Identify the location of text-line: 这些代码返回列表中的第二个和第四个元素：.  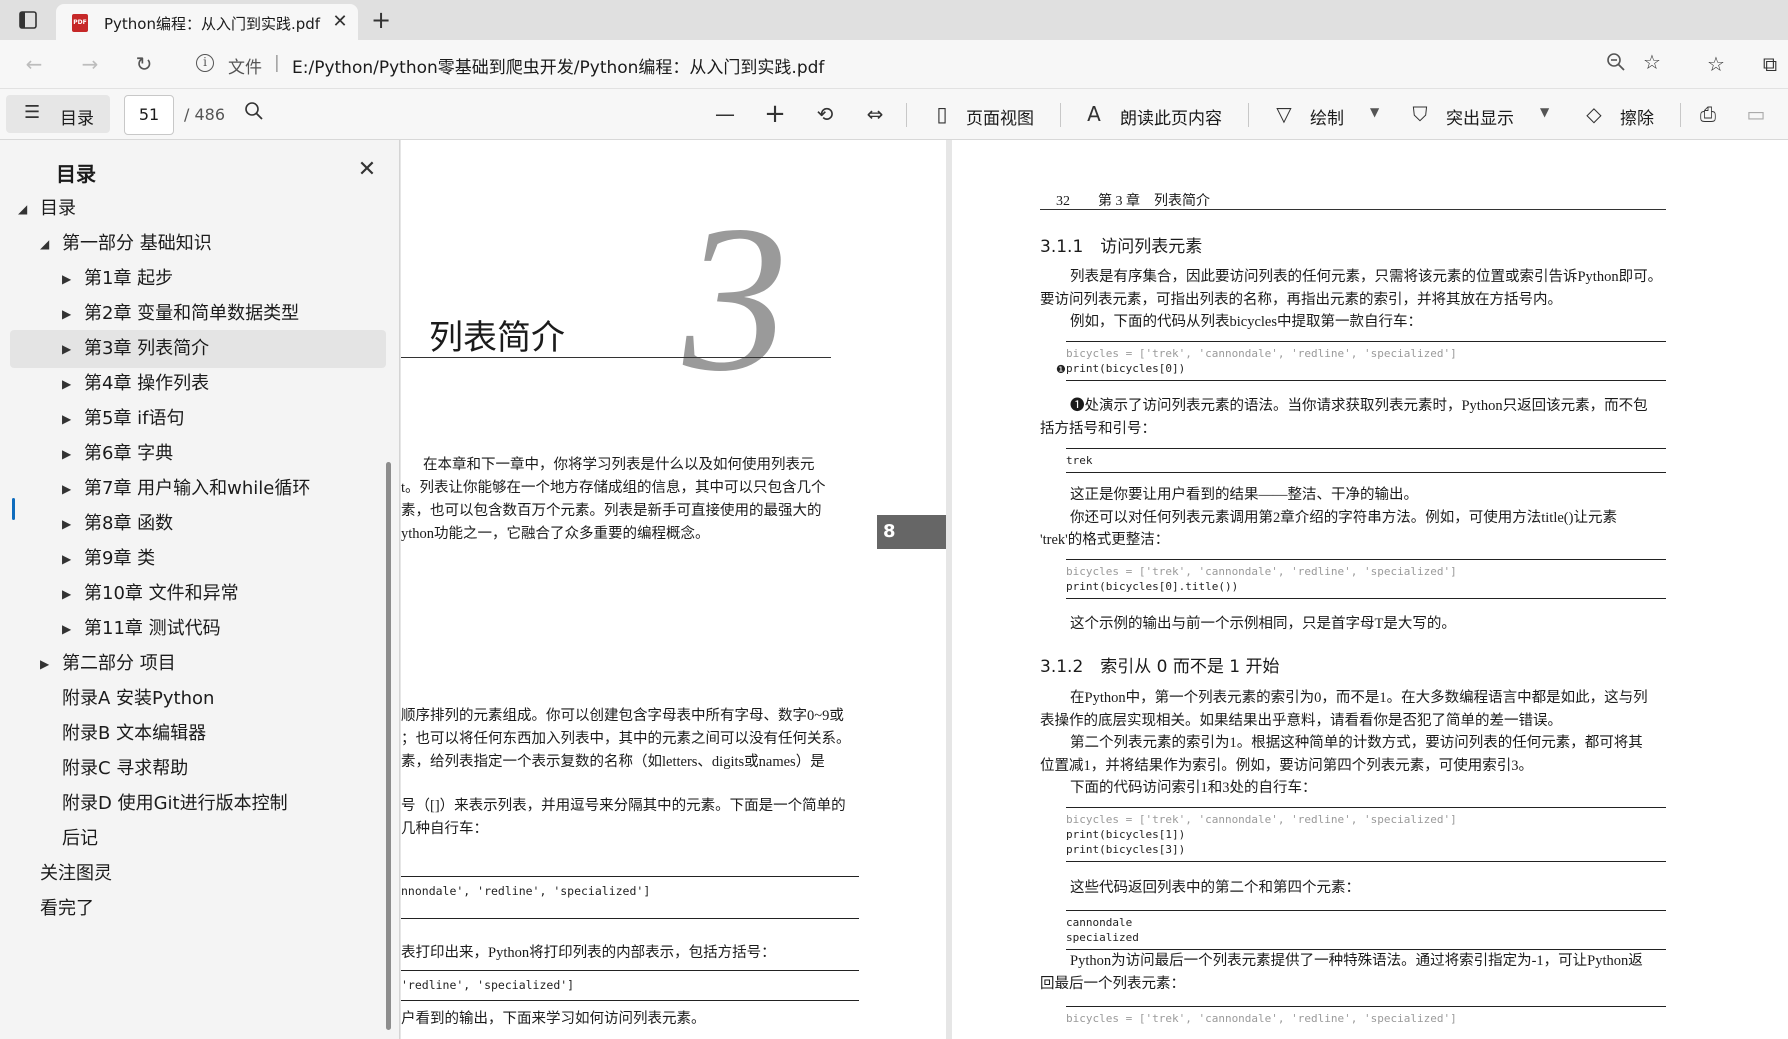
(1215, 888).